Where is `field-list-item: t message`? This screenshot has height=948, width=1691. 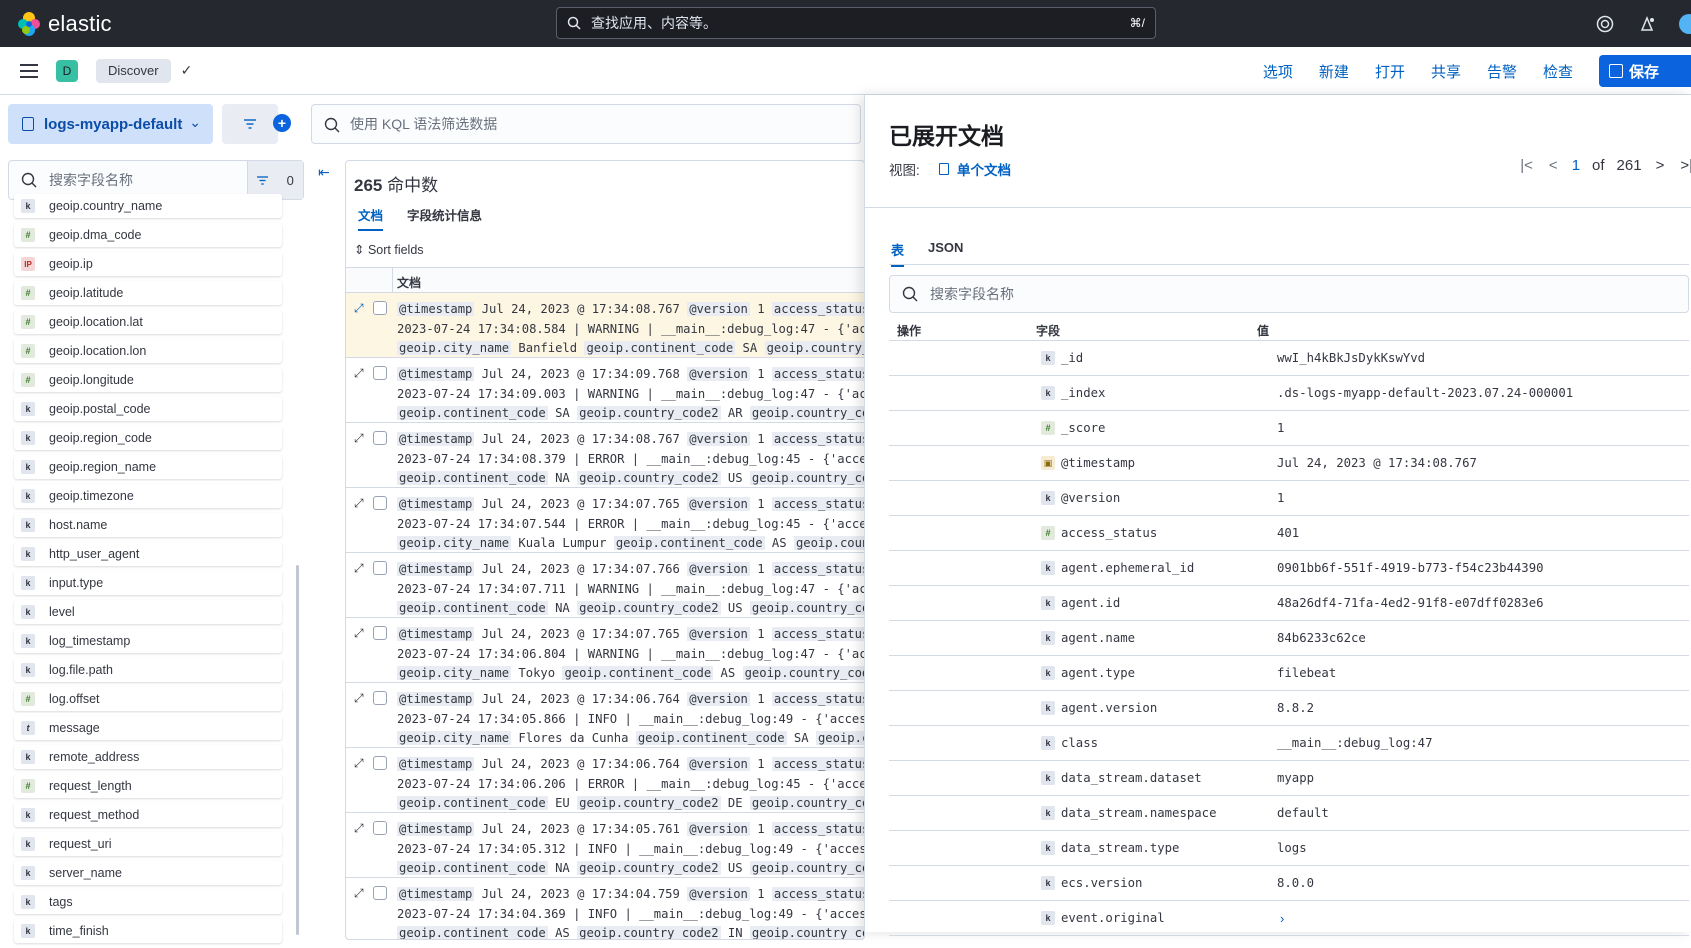 field-list-item: t message is located at coordinates (148, 728).